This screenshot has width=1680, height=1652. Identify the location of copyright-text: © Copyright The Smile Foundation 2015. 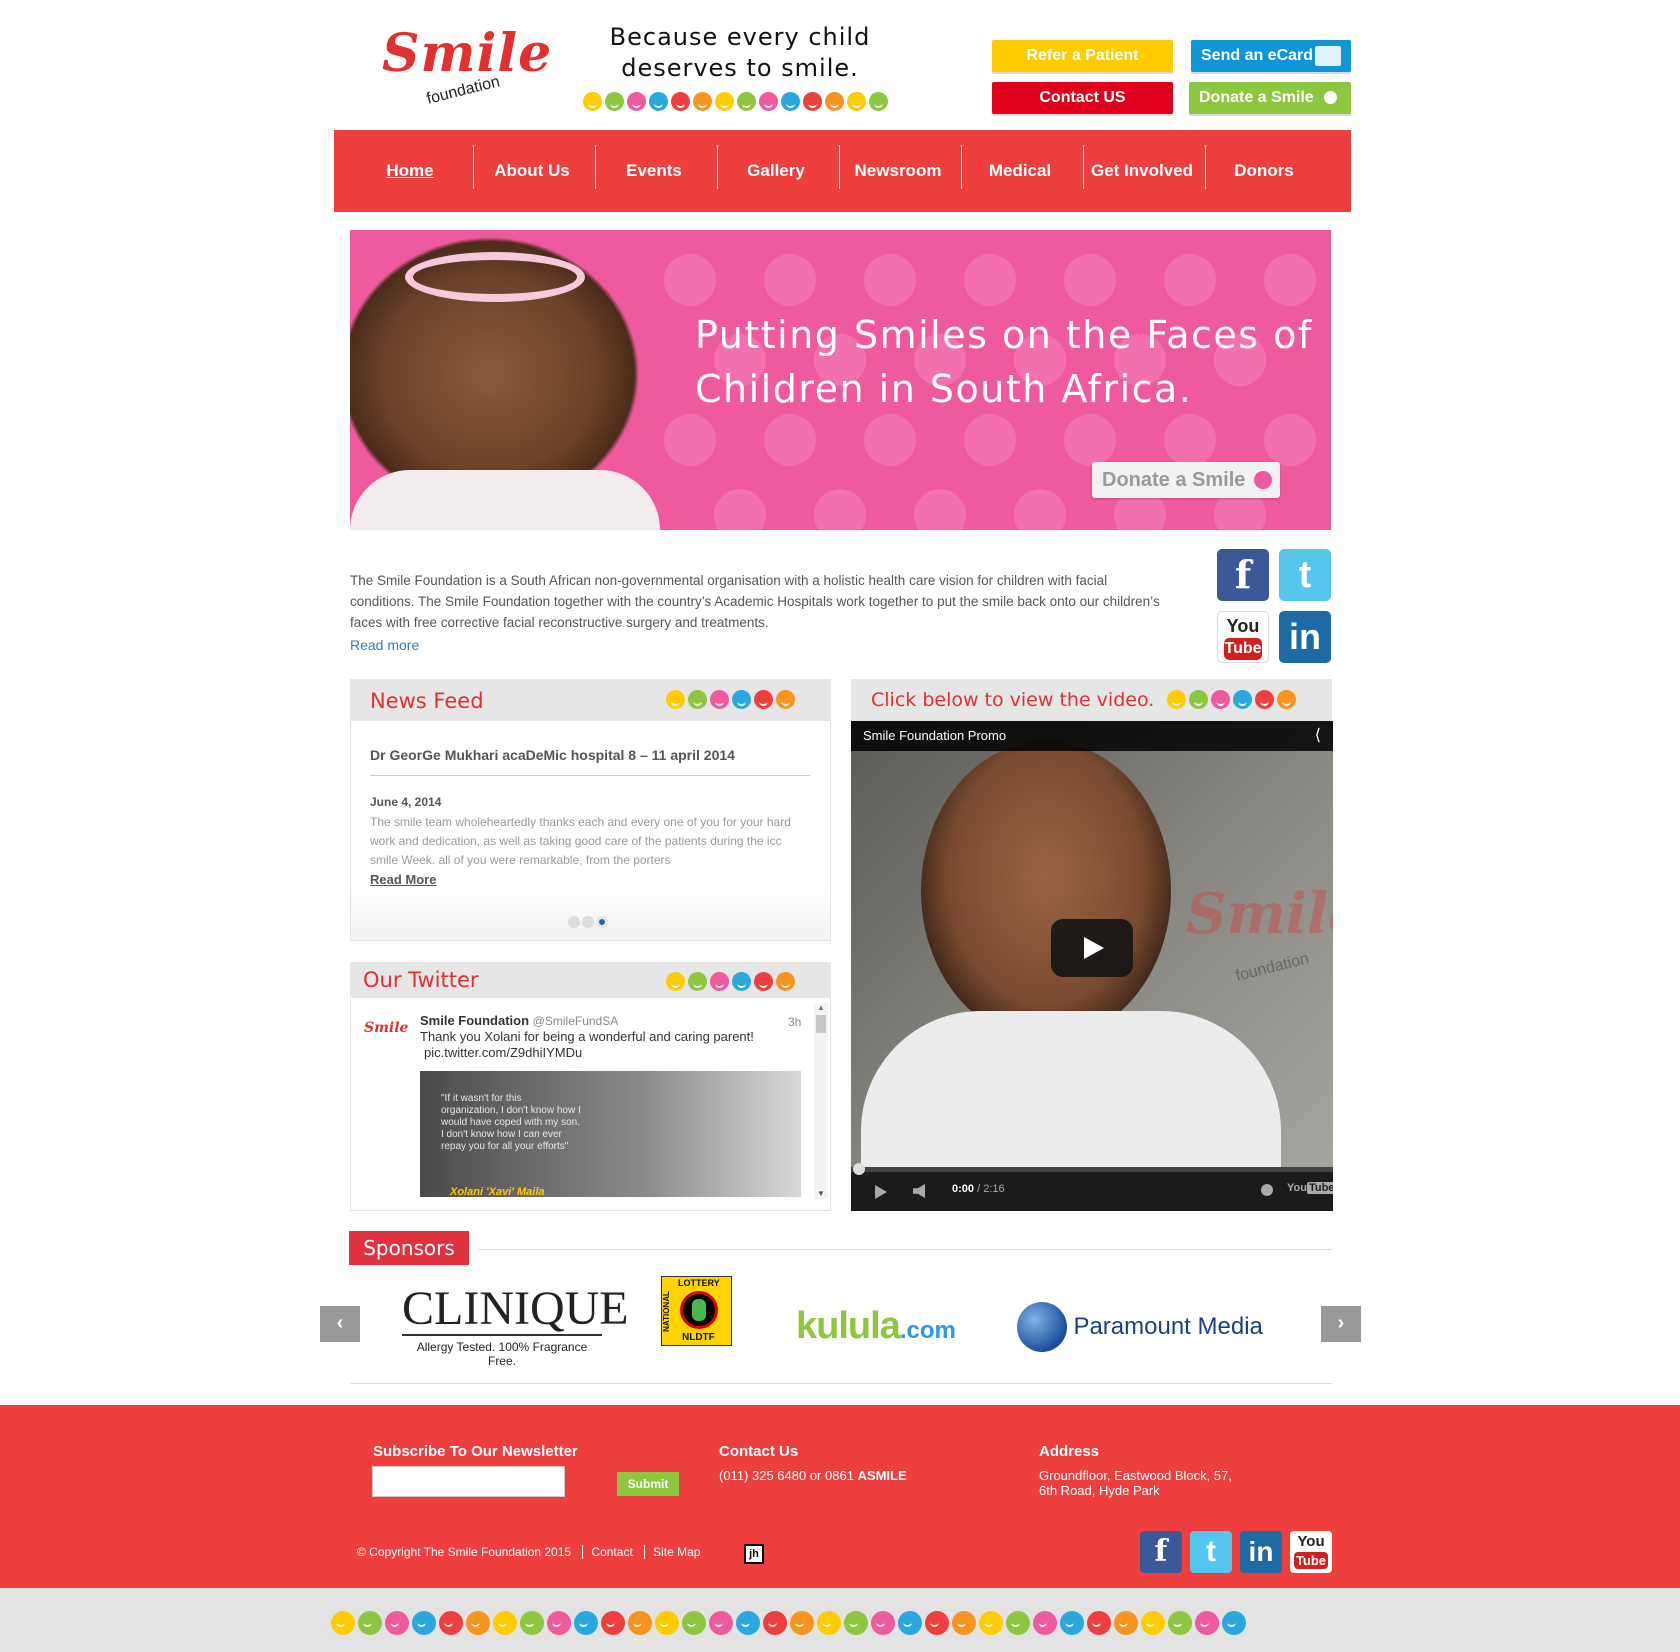
(464, 1552).